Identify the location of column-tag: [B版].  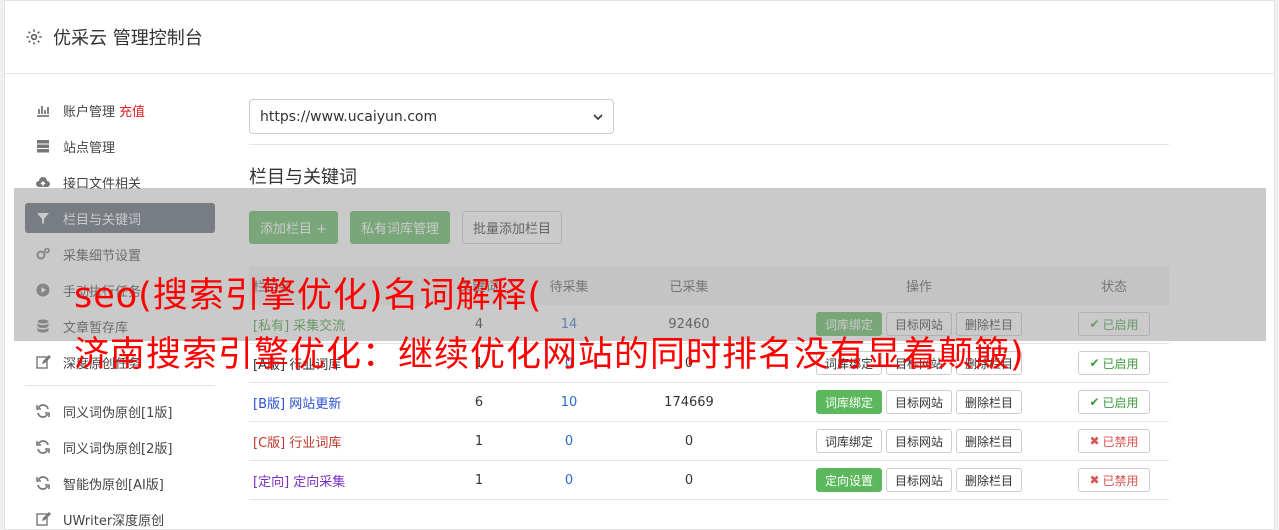
(269, 404).